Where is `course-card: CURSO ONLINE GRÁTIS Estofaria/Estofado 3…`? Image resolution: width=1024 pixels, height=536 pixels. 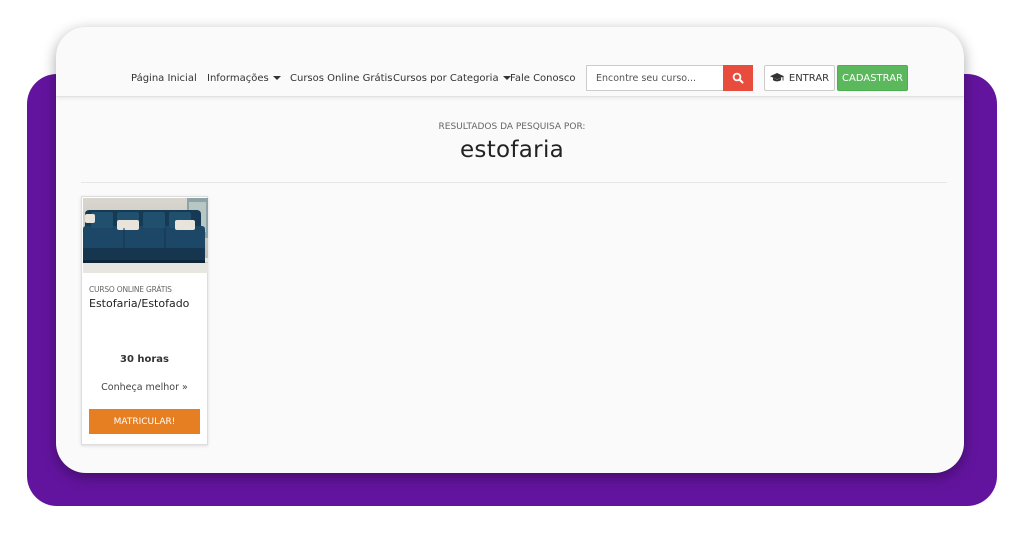
course-card: CURSO ONLINE GRÁTIS Estofaria/Estofado 3… is located at coordinates (144, 320).